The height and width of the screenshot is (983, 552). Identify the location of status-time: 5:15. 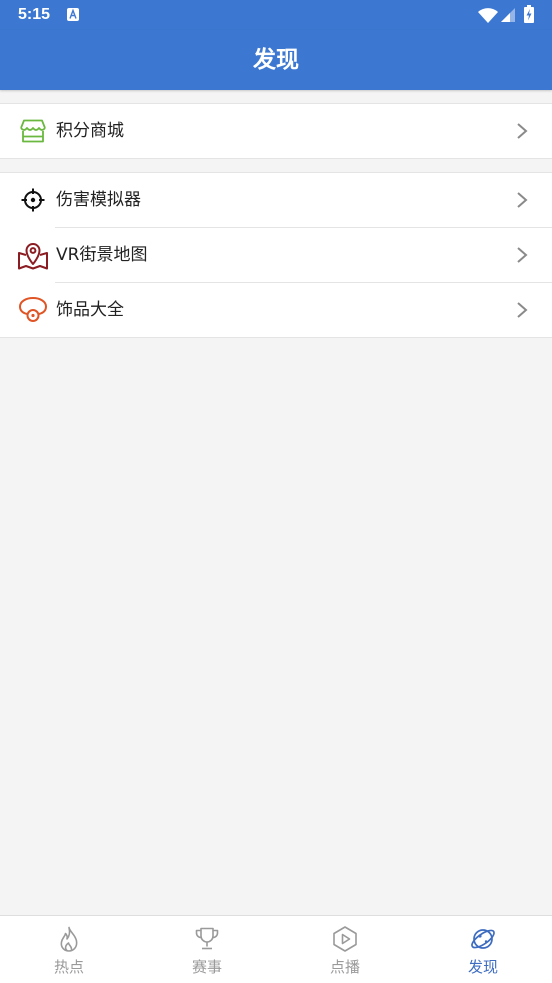
(34, 14).